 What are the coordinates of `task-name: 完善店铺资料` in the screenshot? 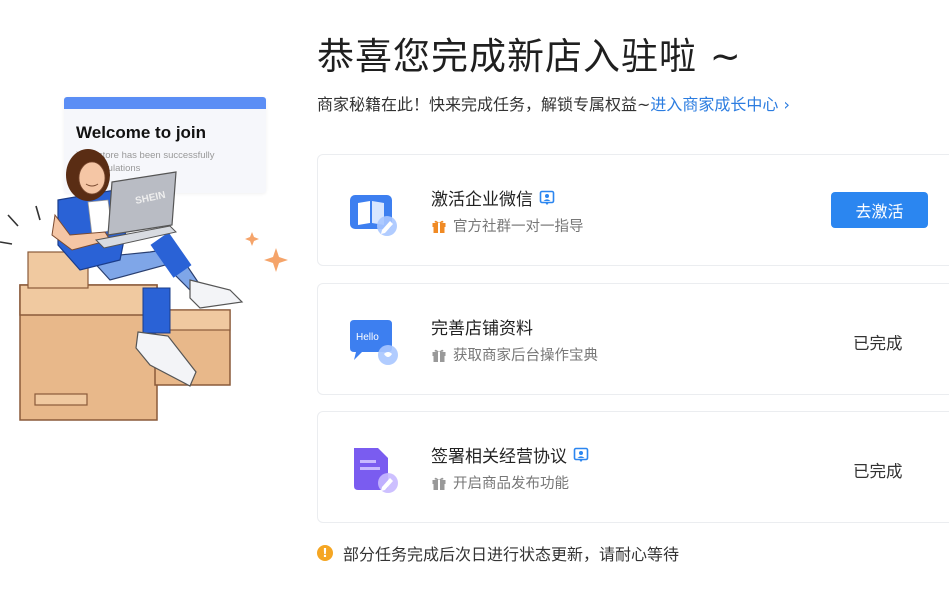 It's located at (482, 326).